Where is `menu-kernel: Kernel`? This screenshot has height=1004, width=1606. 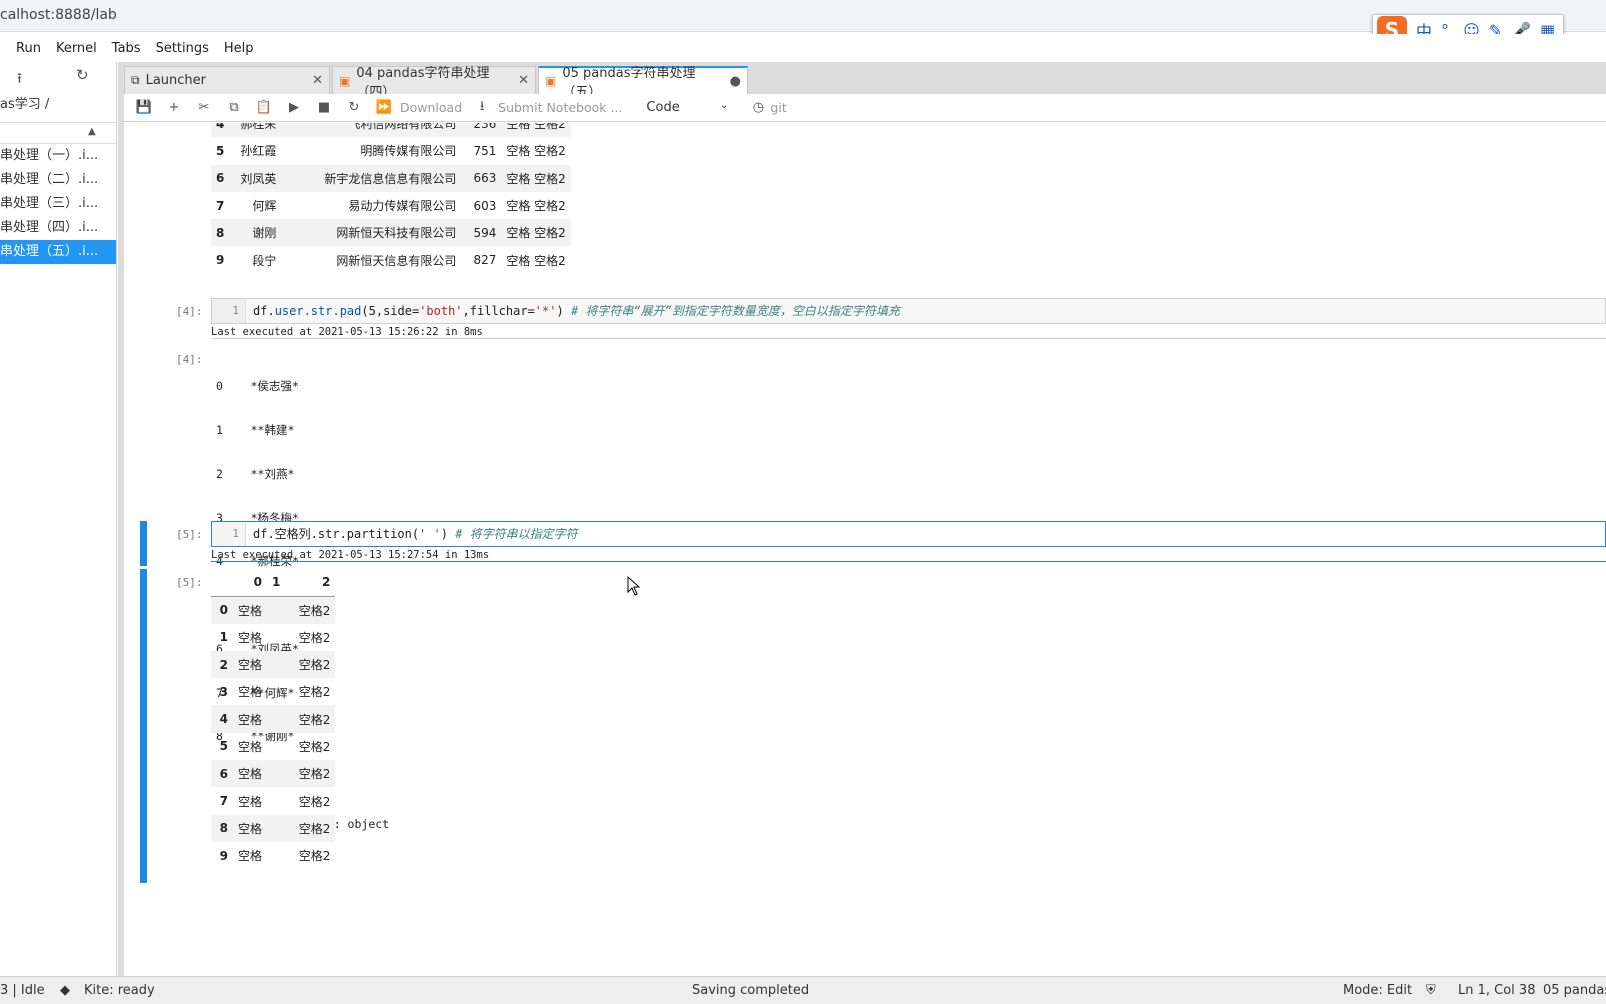
menu-kernel: Kernel is located at coordinates (76, 48).